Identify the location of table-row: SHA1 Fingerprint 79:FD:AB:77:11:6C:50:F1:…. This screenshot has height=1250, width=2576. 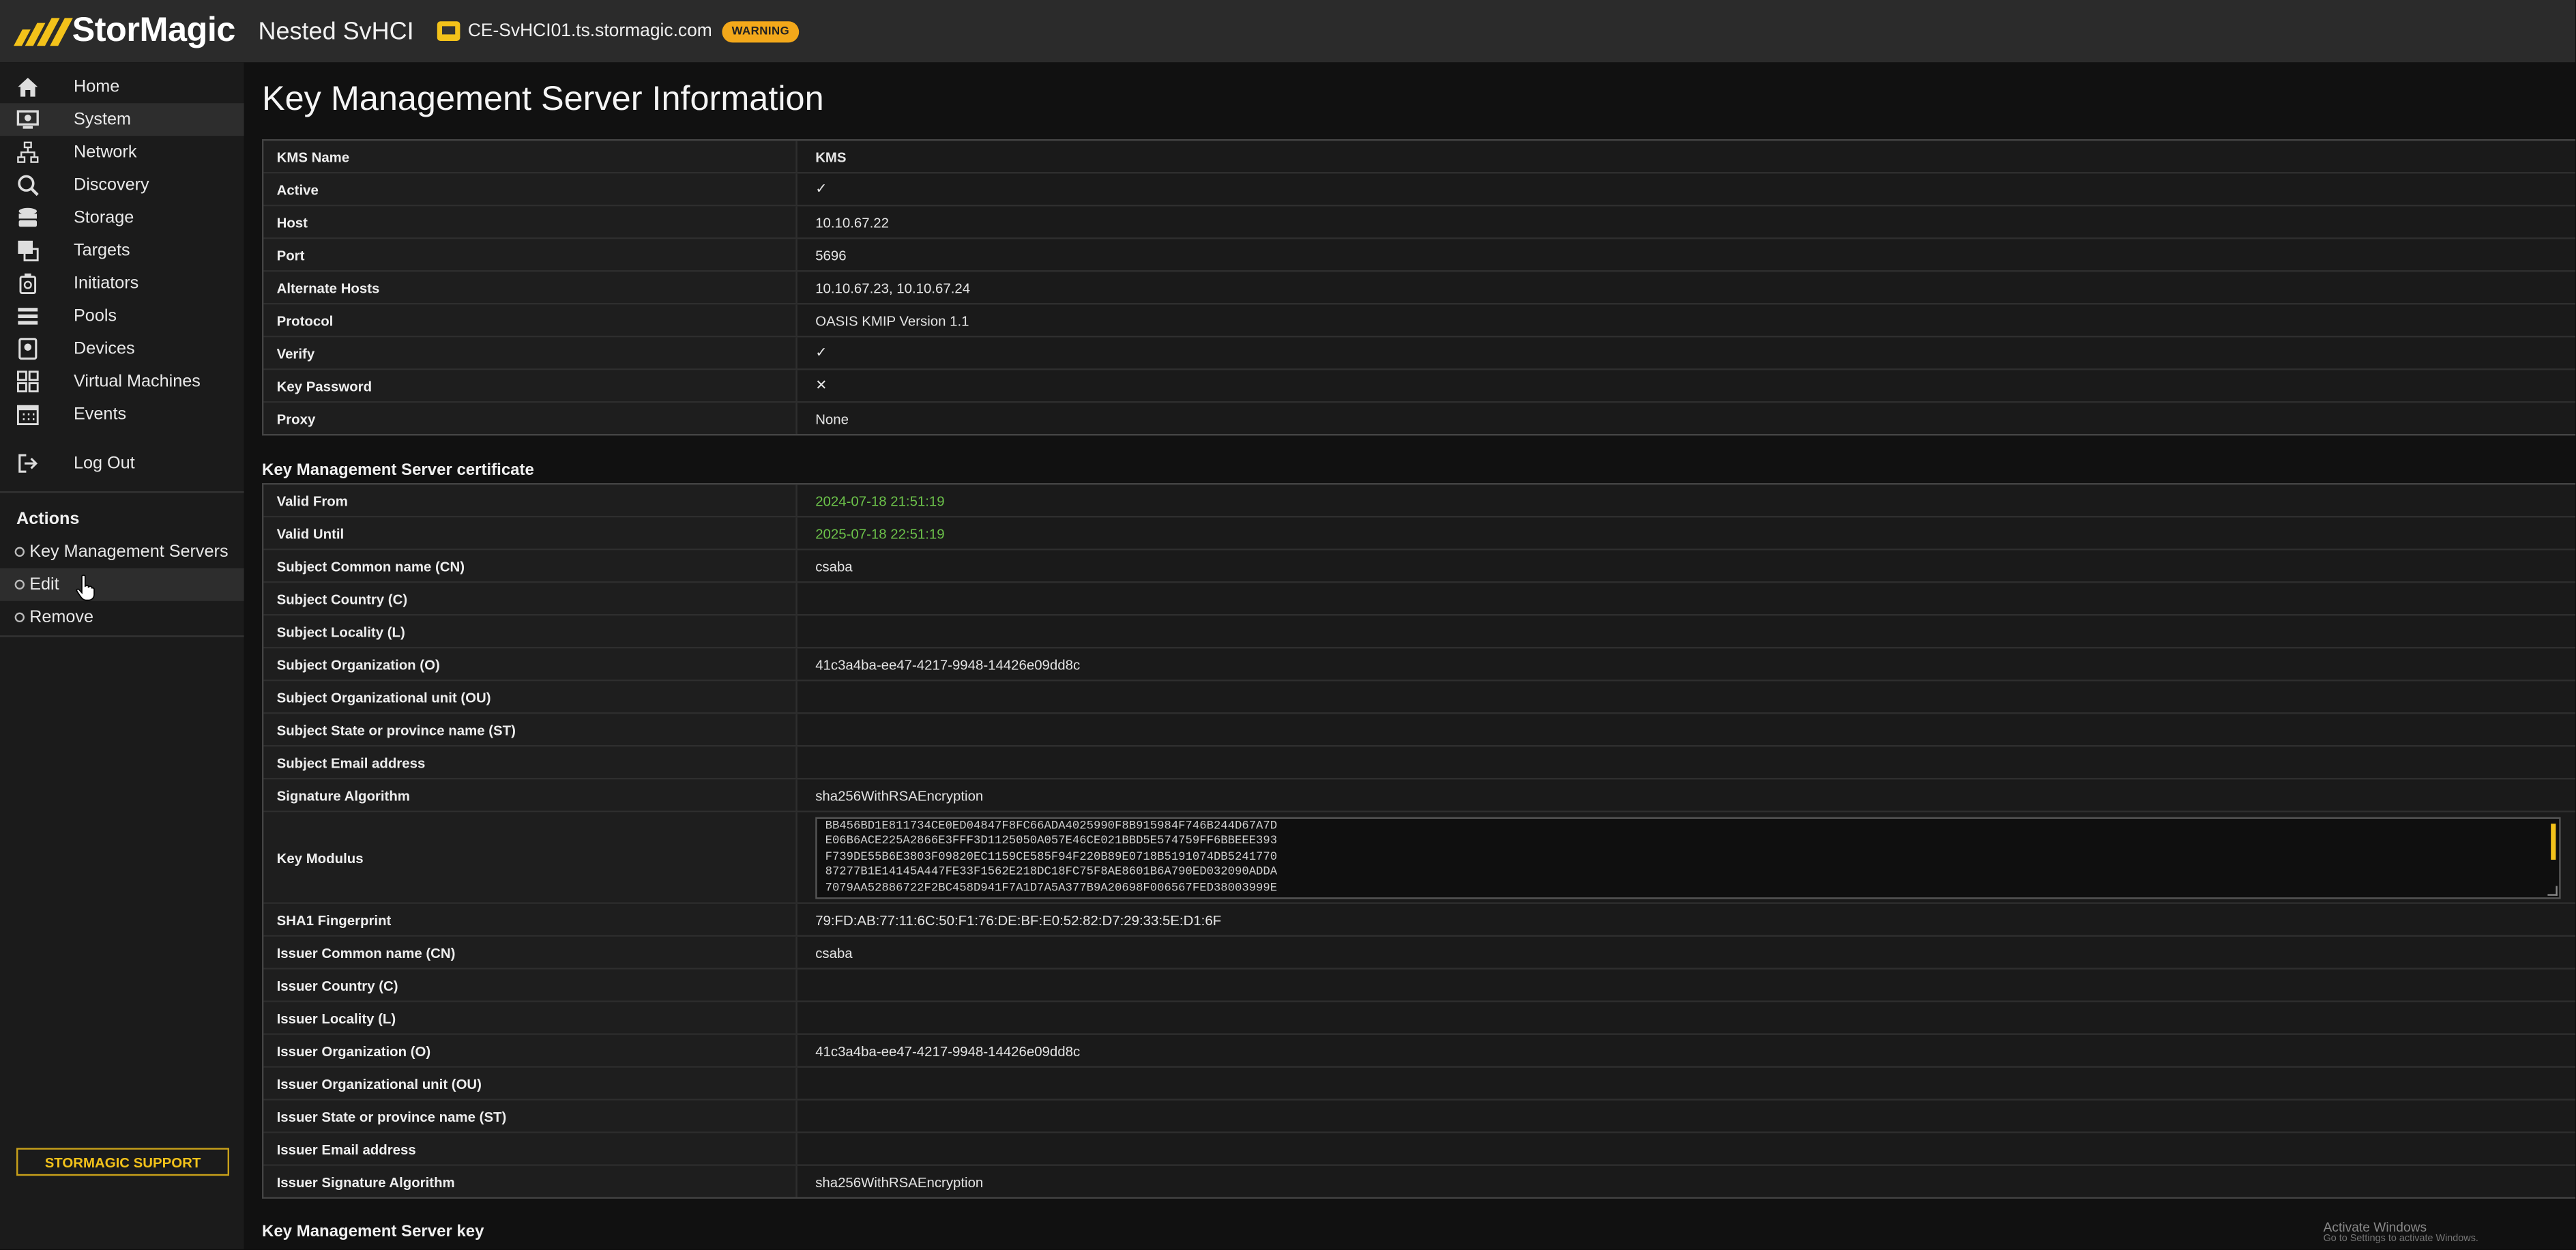
(1419, 920).